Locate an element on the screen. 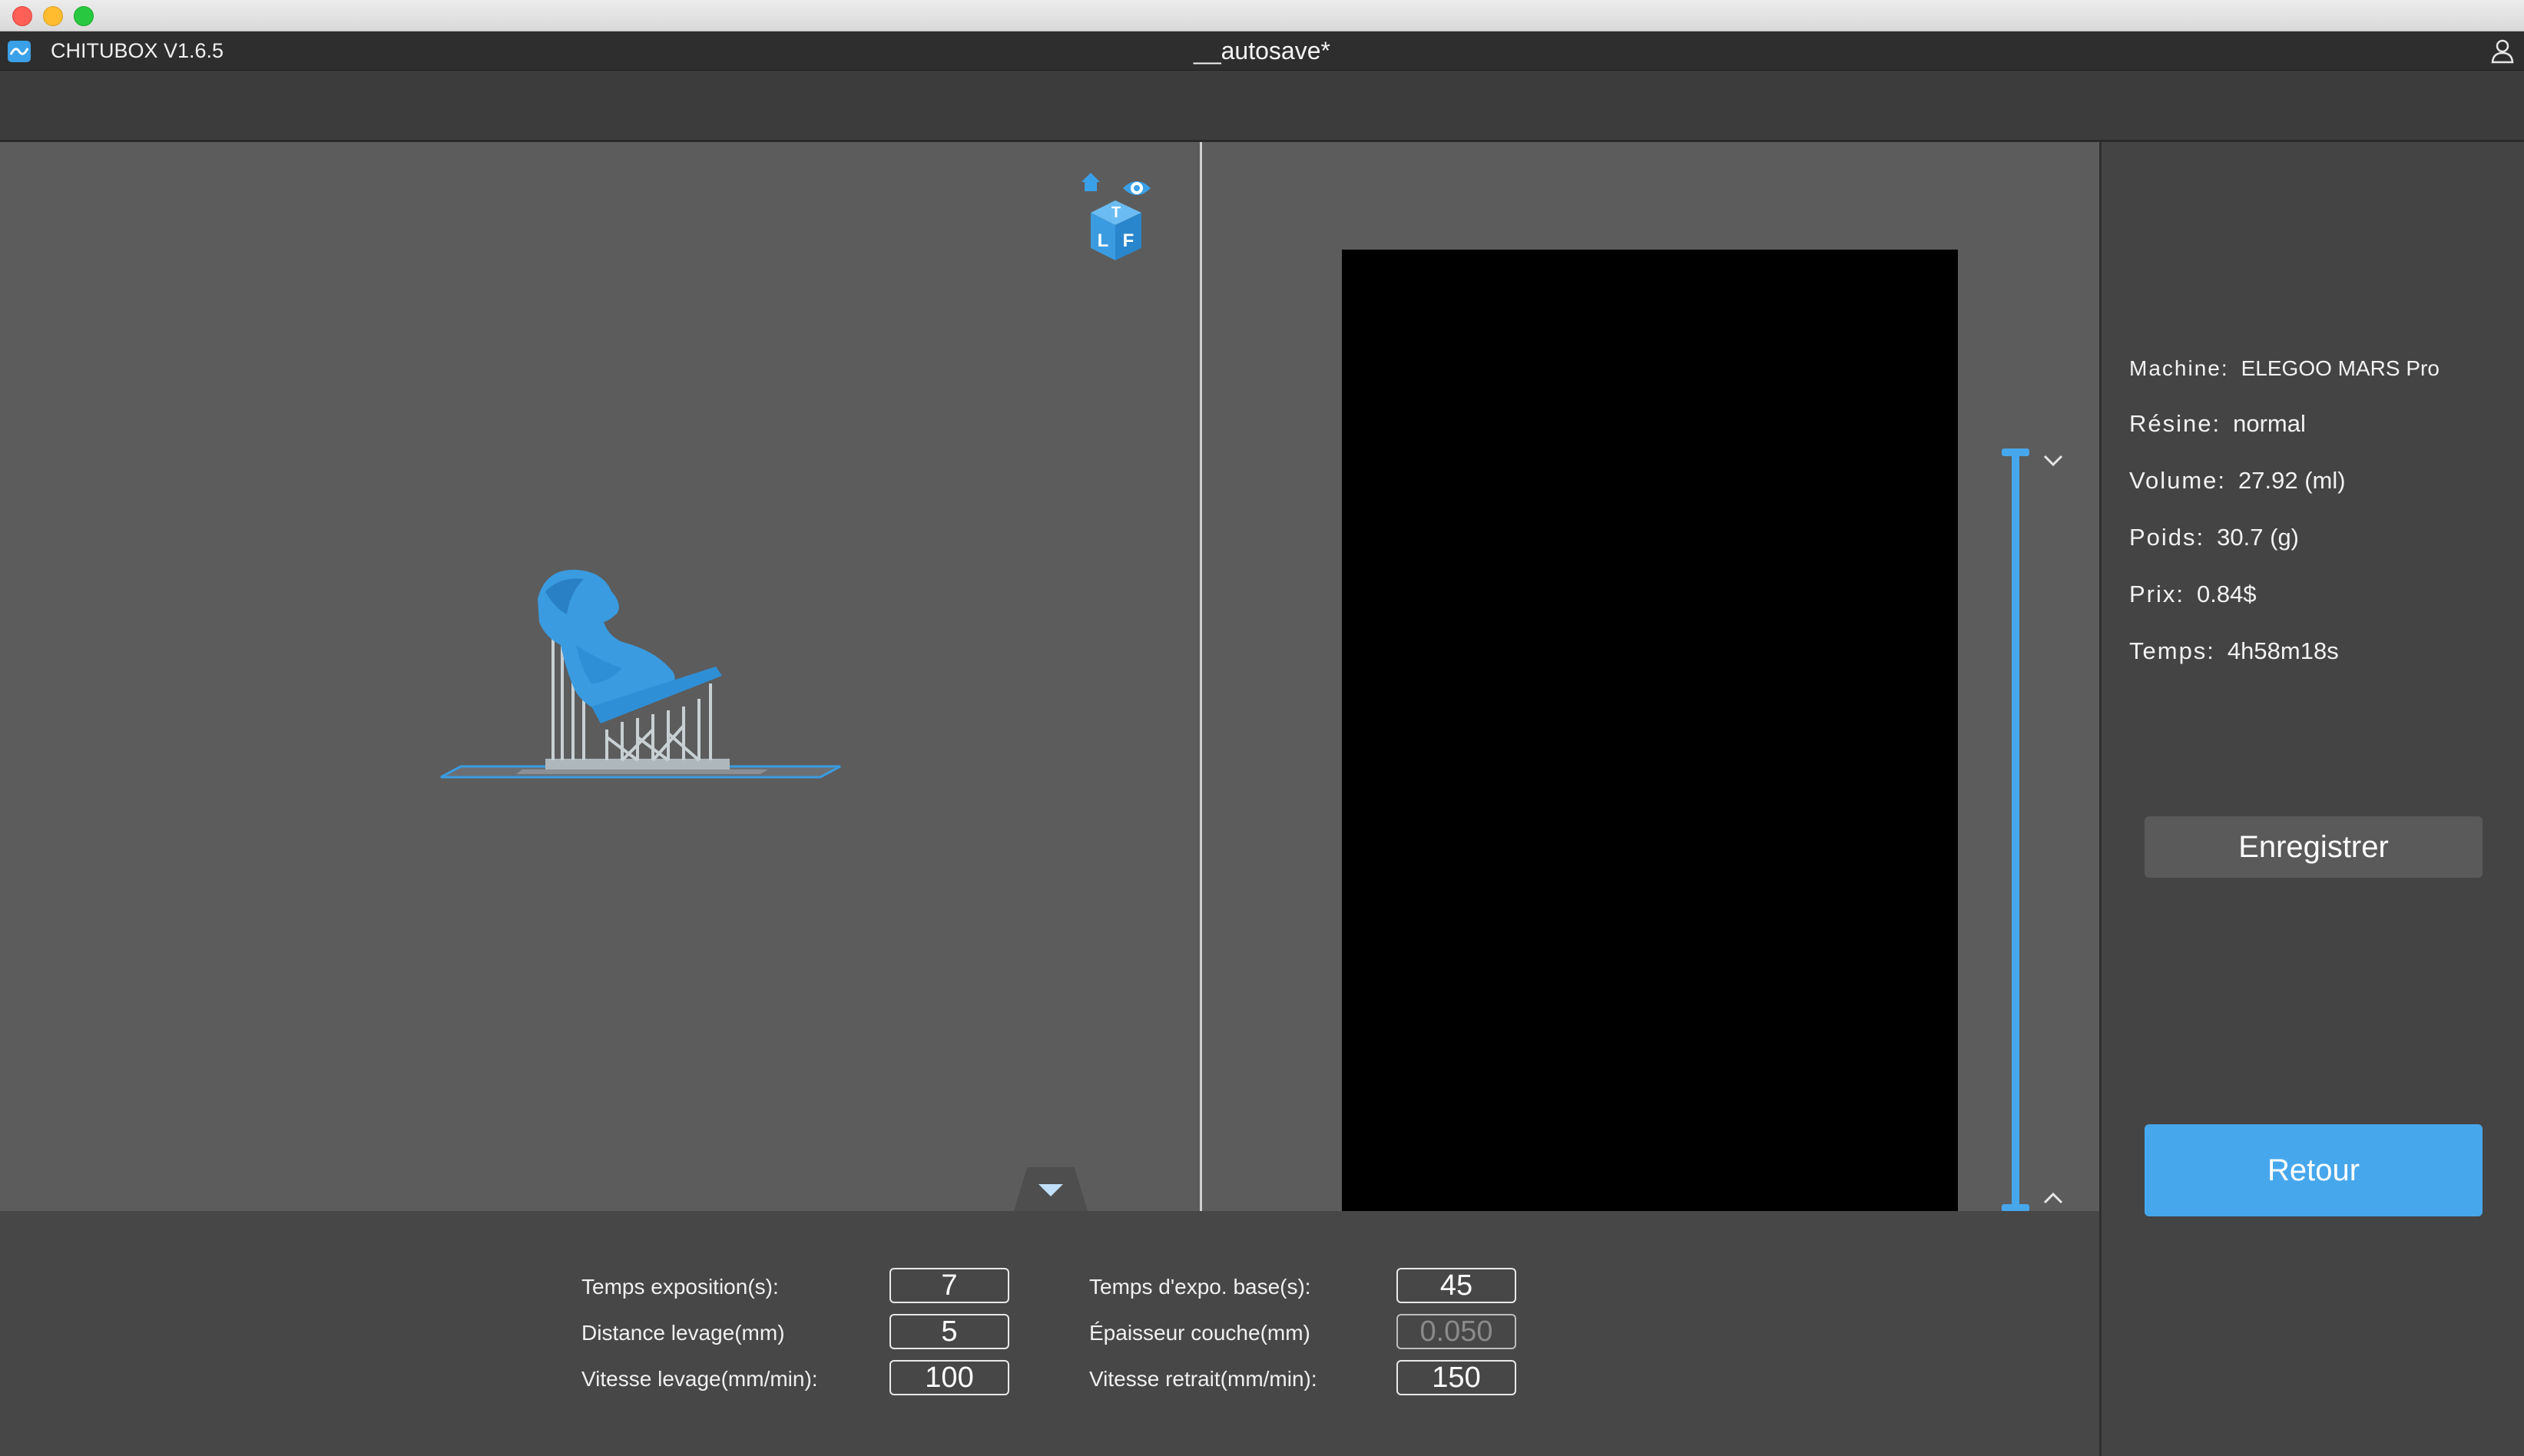 Image resolution: width=2524 pixels, height=1456 pixels. volume-info: Volume: 27.92 (ml) is located at coordinates (2238, 481).